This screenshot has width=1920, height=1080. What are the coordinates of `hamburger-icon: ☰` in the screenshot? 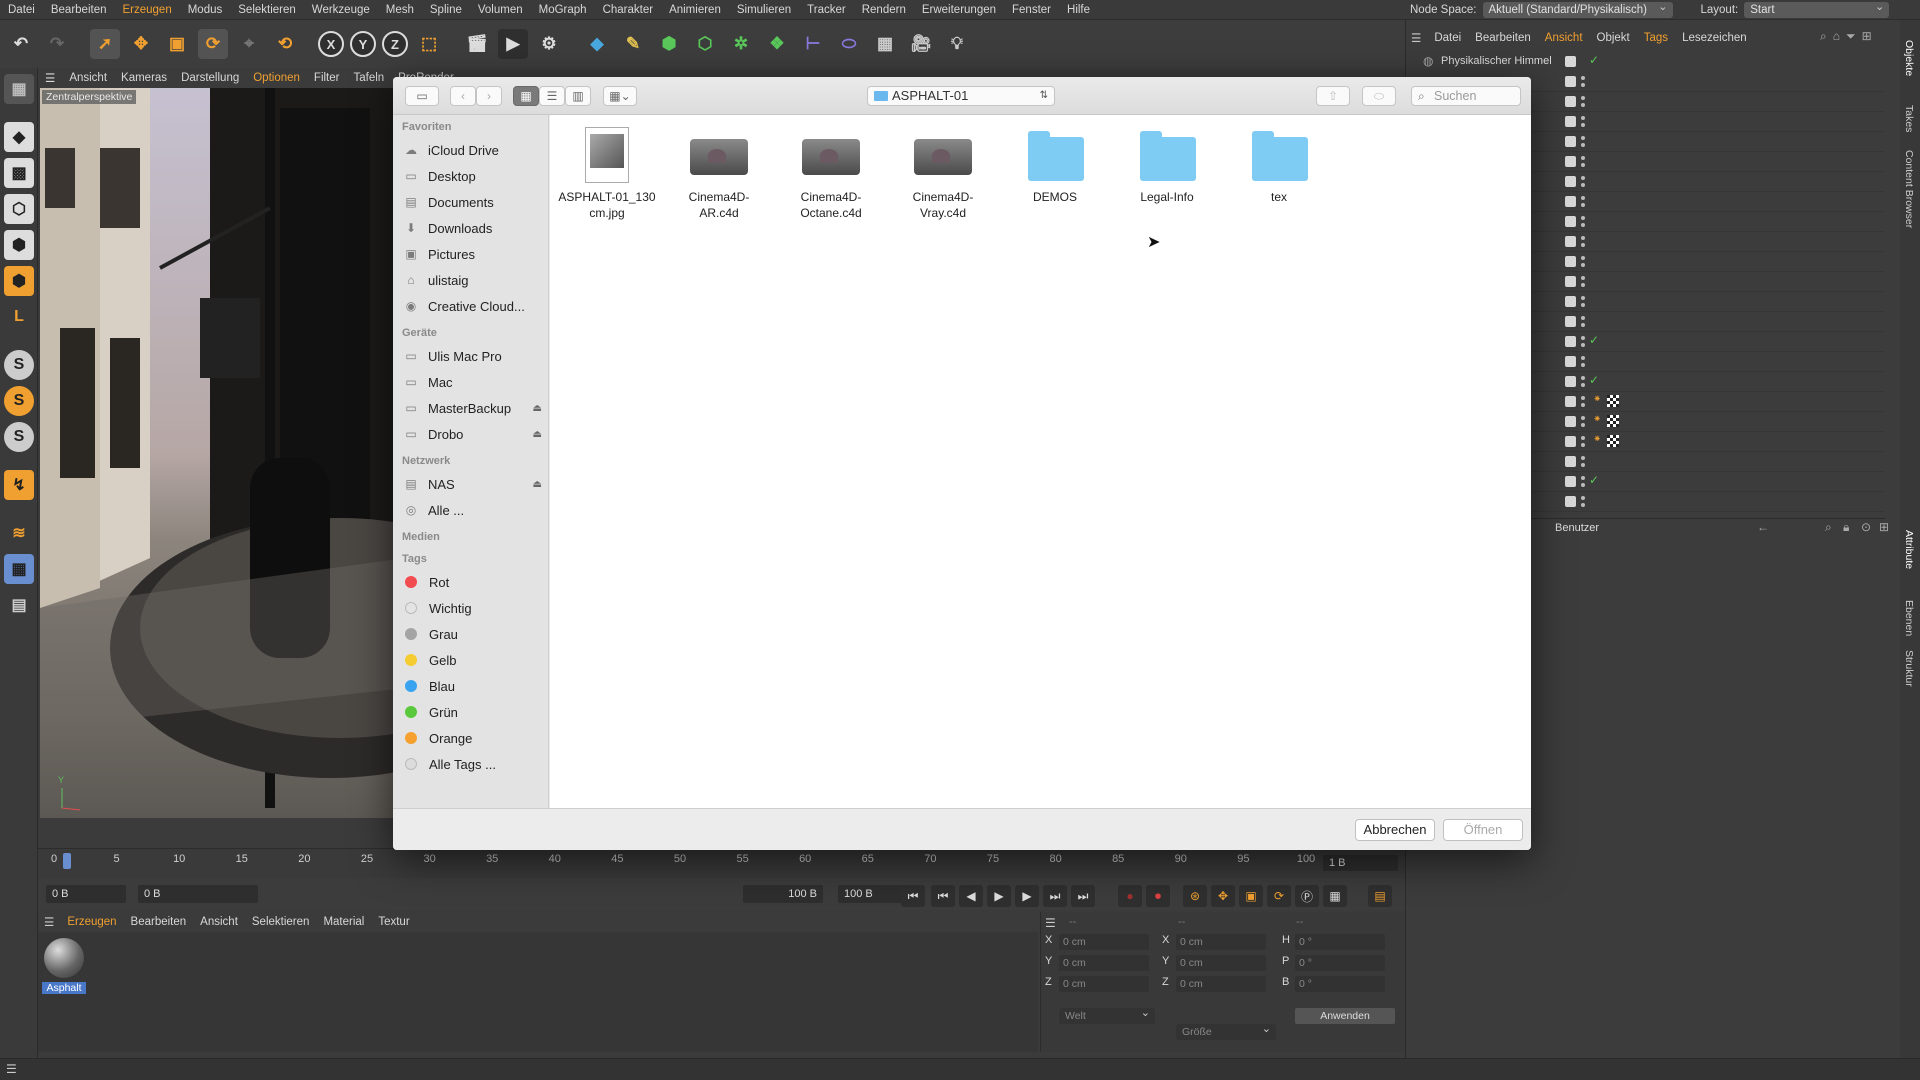 It's located at (11, 1069).